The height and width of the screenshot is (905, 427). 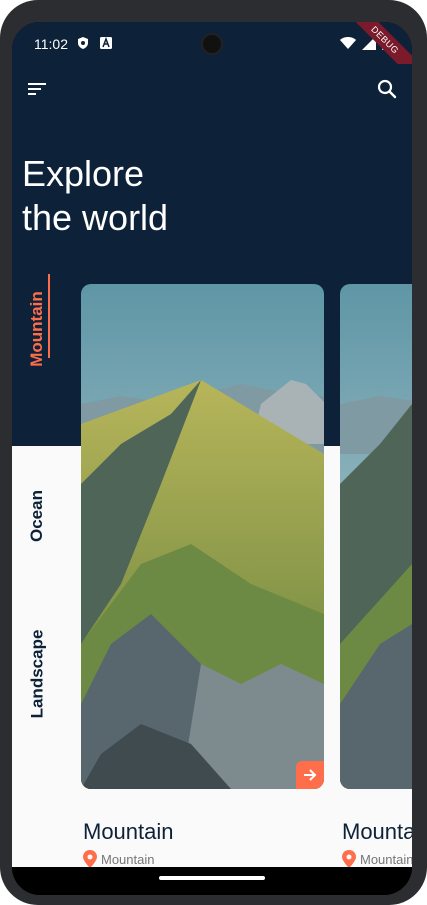 I want to click on page-title: Explore the world, so click(x=95, y=196).